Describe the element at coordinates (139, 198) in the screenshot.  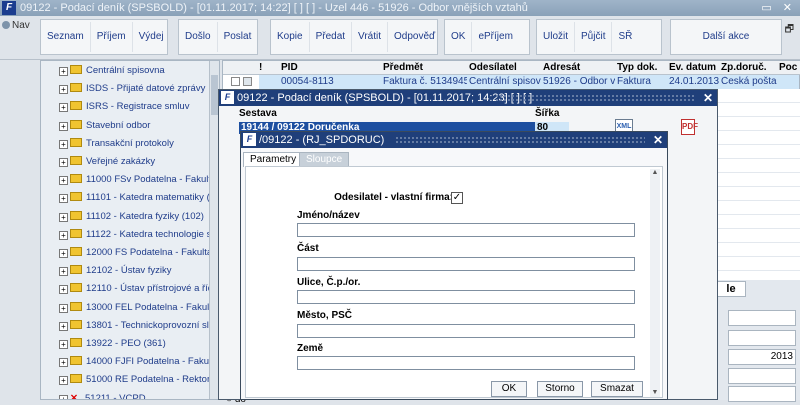
I see `tree-item: +11101 - Katedra matematiky (101` at that location.